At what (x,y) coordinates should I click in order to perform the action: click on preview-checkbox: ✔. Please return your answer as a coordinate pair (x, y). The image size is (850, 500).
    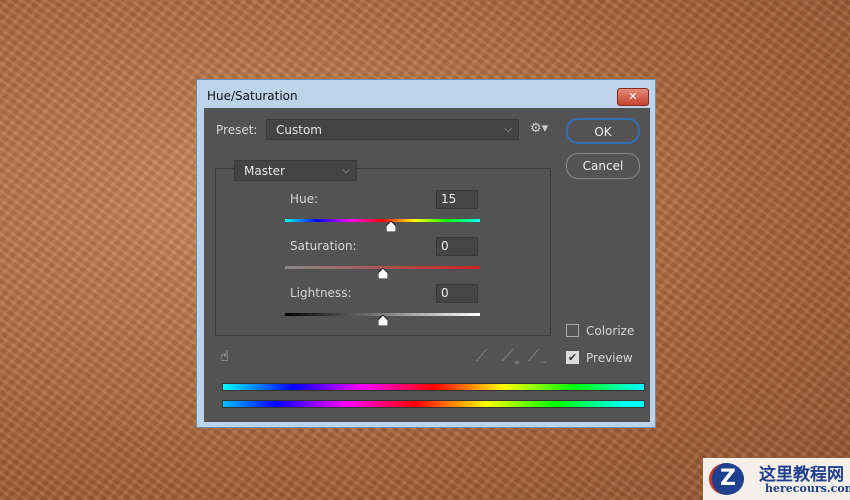
    Looking at the image, I should click on (572, 357).